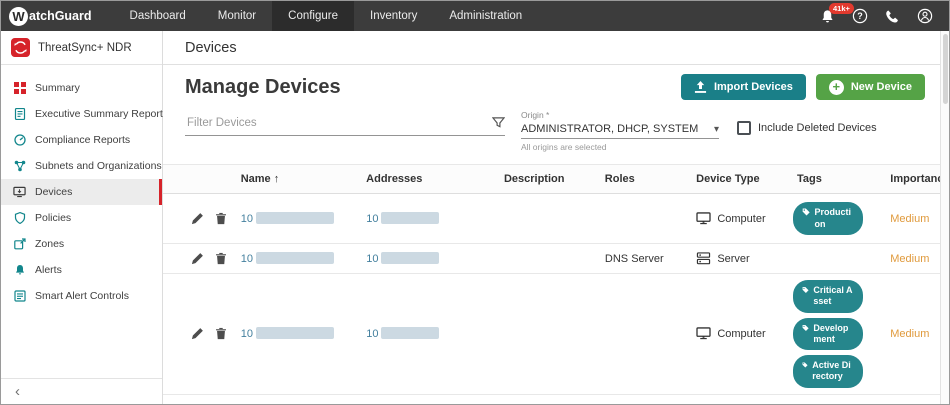  Describe the element at coordinates (700, 86) in the screenshot. I see `upload-icon` at that location.